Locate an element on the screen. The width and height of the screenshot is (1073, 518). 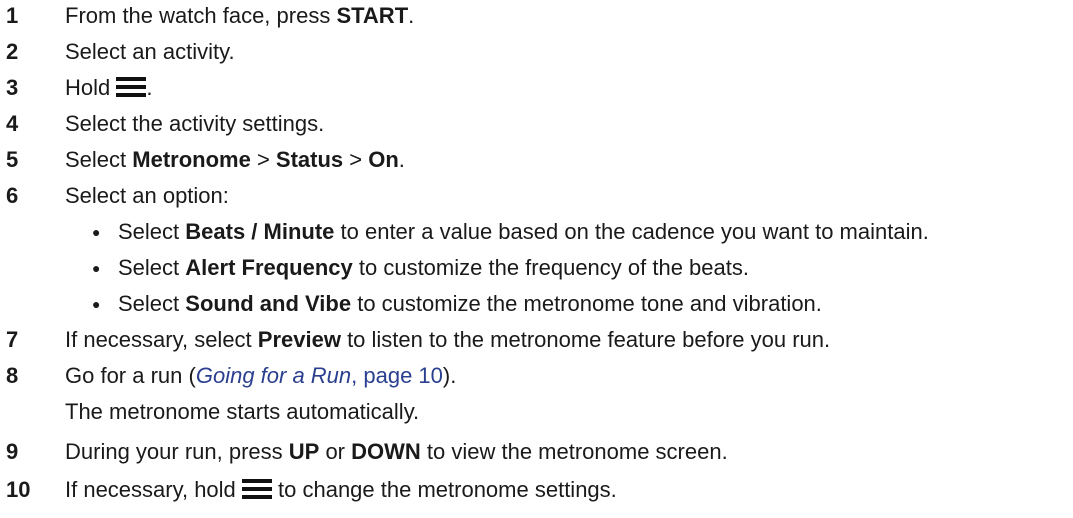
step-number: 1 is located at coordinates (12, 15).